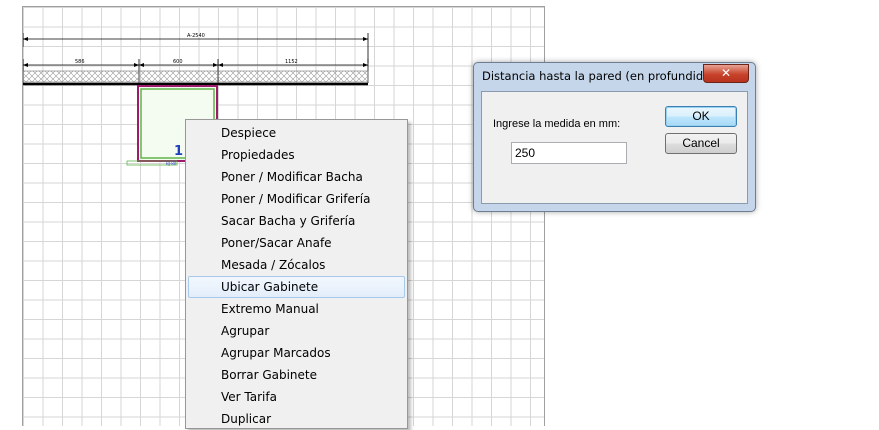  What do you see at coordinates (171, 163) in the screenshot?
I see `cabinet-label: BJ-80` at bounding box center [171, 163].